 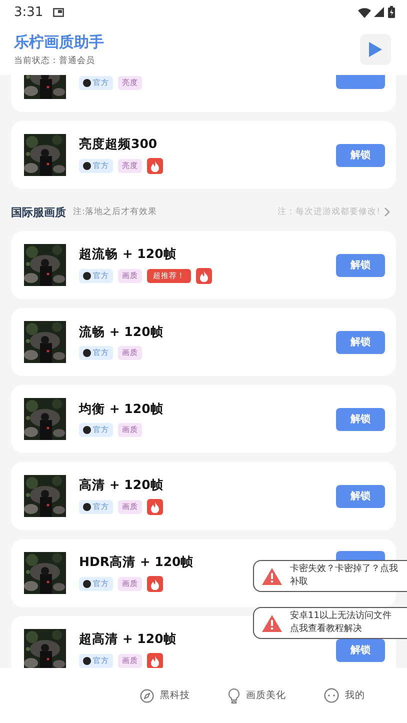 What do you see at coordinates (59, 42) in the screenshot?
I see `app-title: 乐柠画质助手` at bounding box center [59, 42].